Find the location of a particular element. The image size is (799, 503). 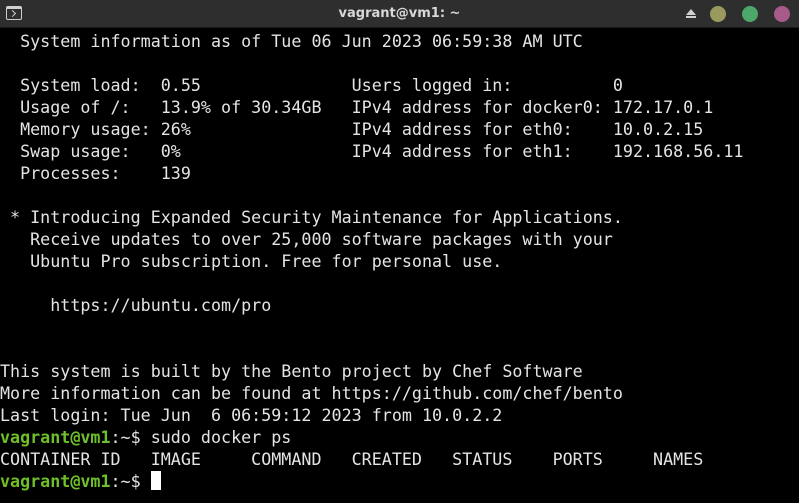

maximize-button is located at coordinates (750, 14).